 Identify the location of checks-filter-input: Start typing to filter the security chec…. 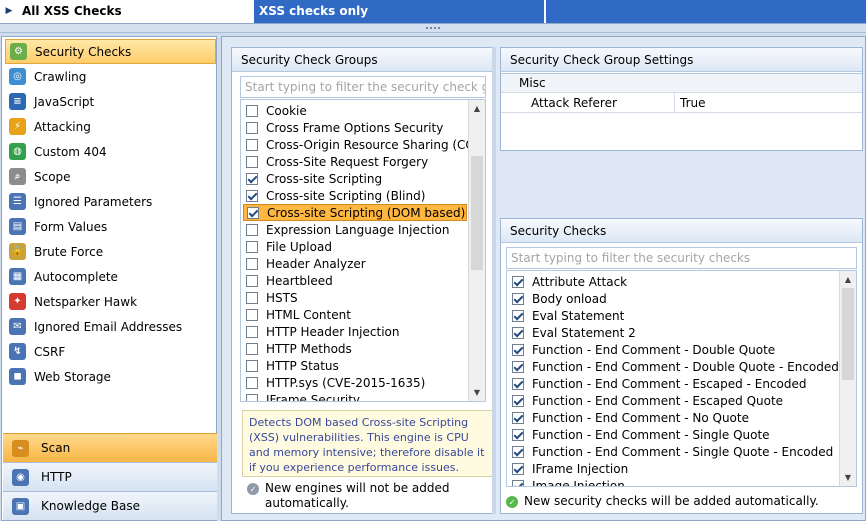
(681, 258).